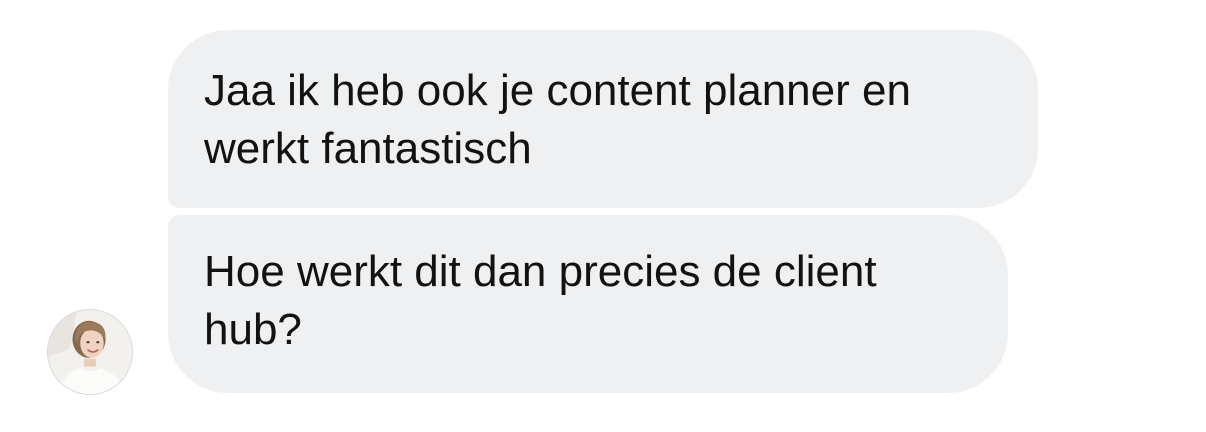 The width and height of the screenshot is (1206, 432). What do you see at coordinates (540, 271) in the screenshot?
I see `message-2-line-1: Hoe werkt dit dan precies de client` at bounding box center [540, 271].